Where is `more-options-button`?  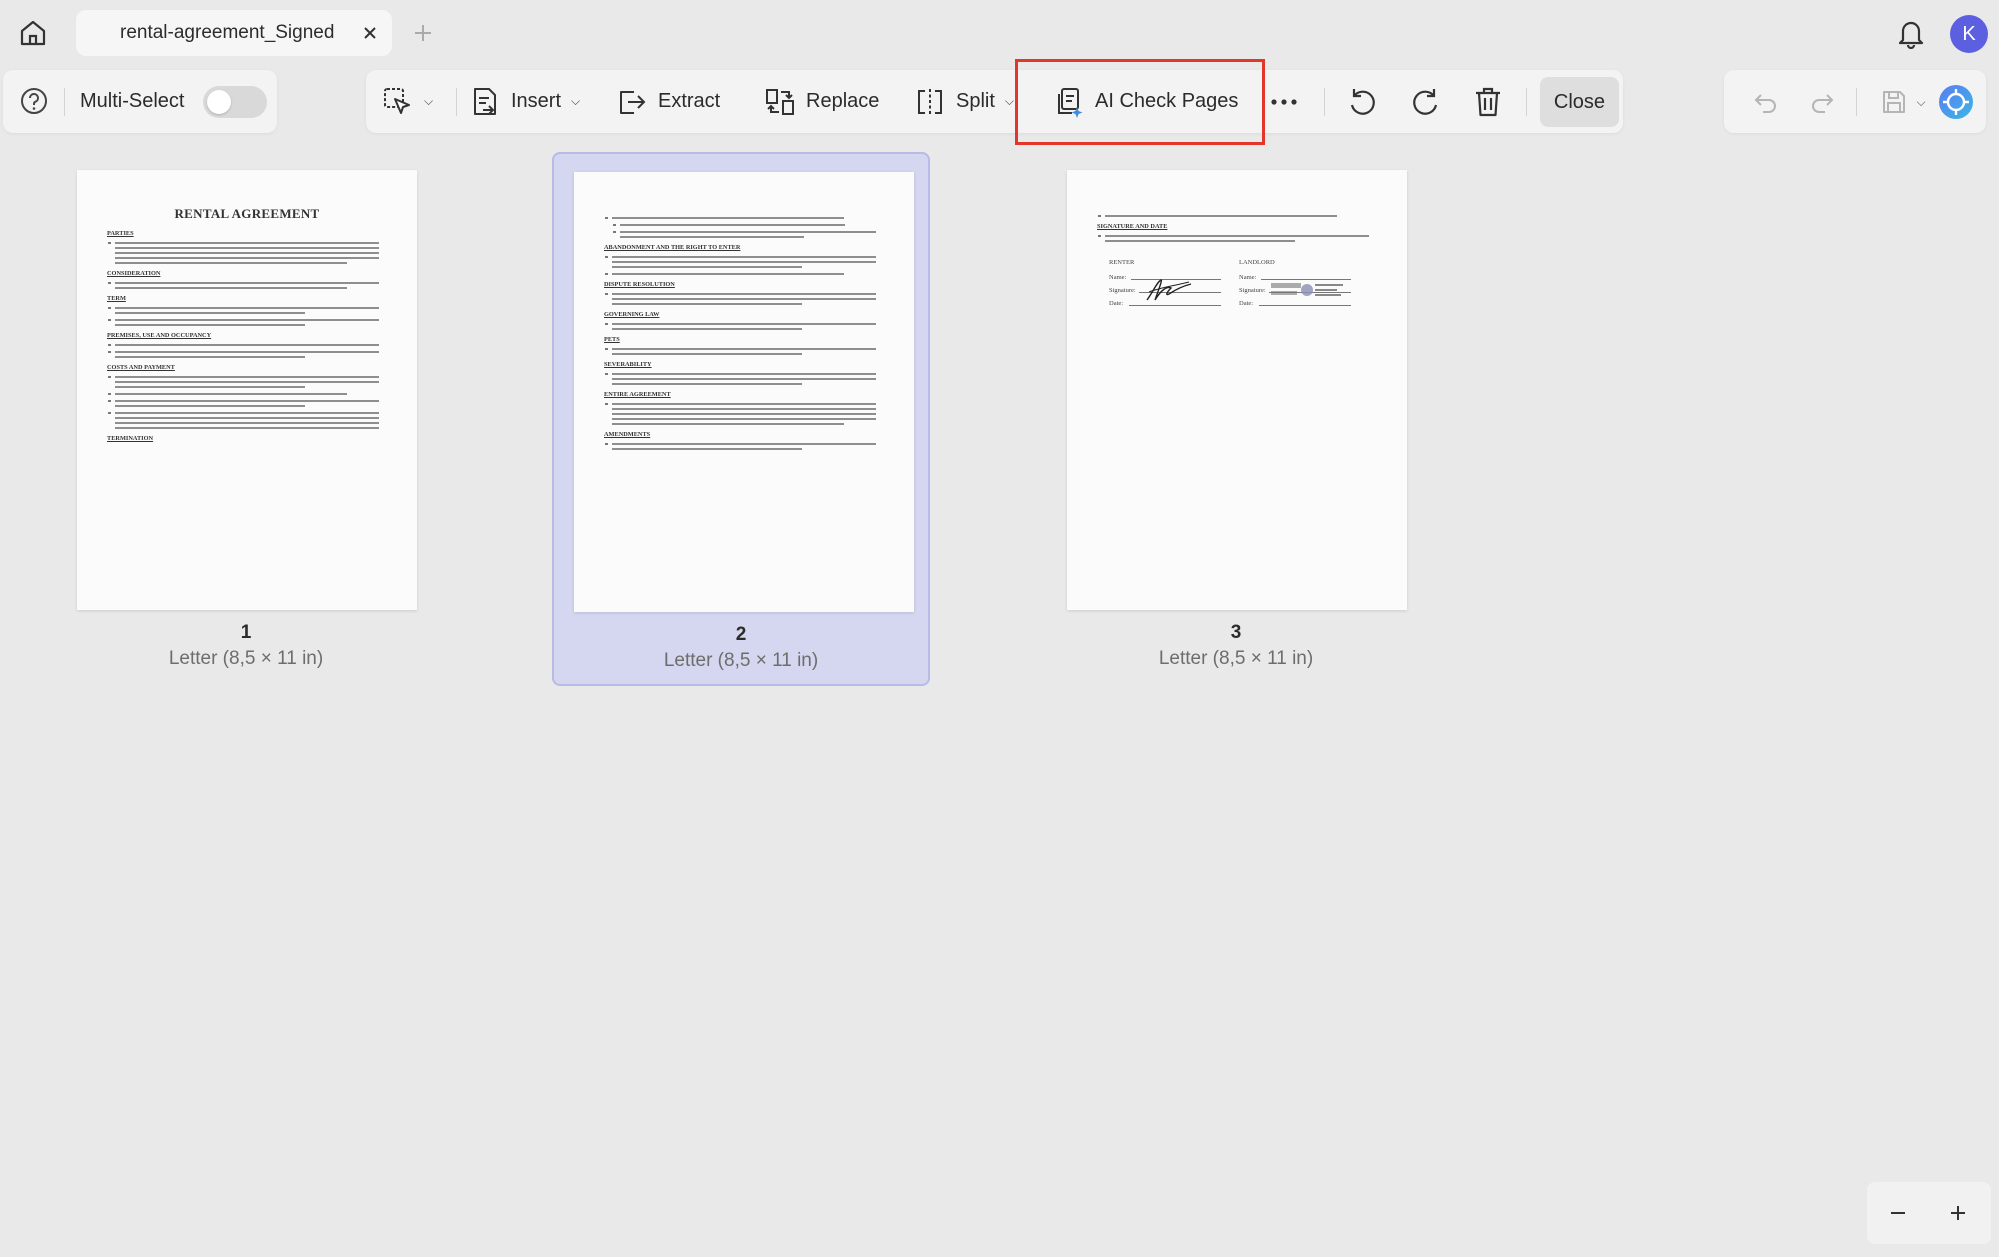
more-options-button is located at coordinates (1284, 101).